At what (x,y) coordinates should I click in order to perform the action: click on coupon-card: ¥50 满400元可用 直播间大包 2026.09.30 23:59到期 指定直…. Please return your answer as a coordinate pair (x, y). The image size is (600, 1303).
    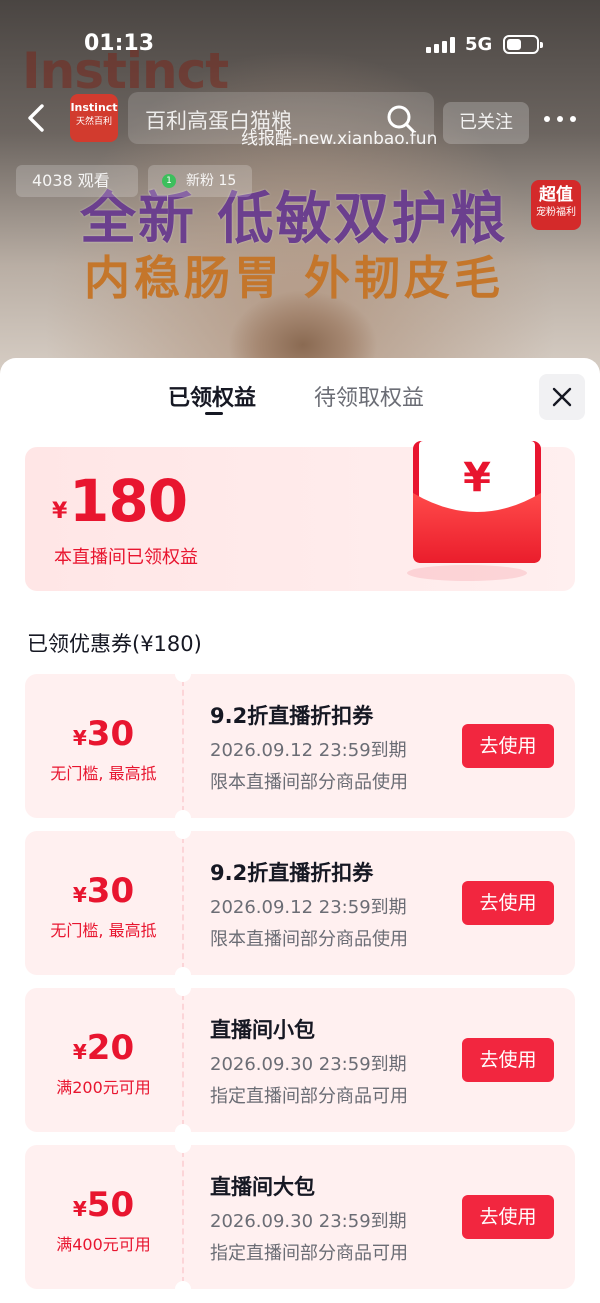
    Looking at the image, I should click on (300, 1217).